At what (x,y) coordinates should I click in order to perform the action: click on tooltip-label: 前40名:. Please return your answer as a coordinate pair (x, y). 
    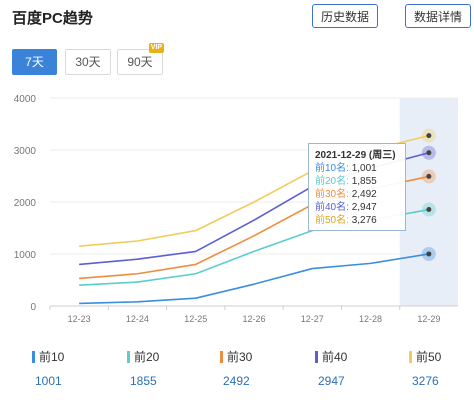
    Looking at the image, I should click on (332, 207).